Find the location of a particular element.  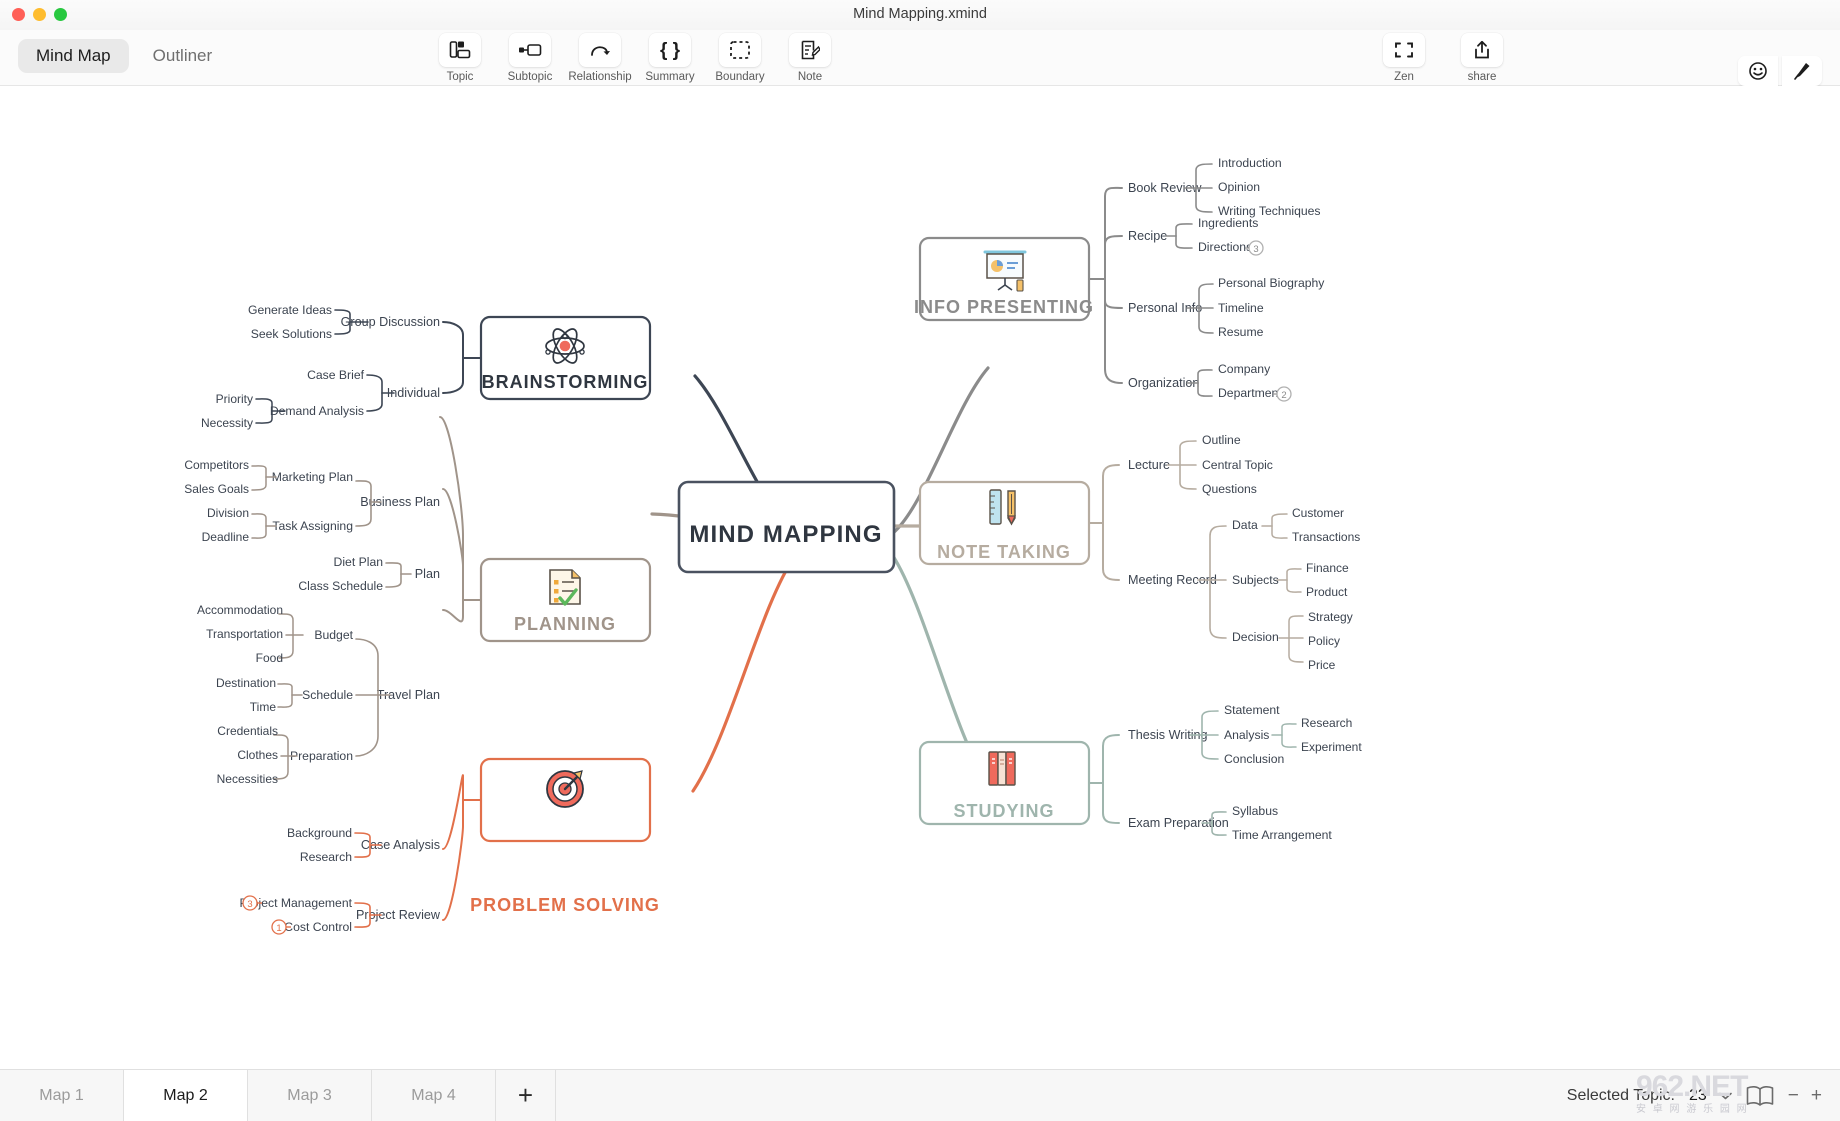

node-lecture: Lecture is located at coordinates (1149, 465).